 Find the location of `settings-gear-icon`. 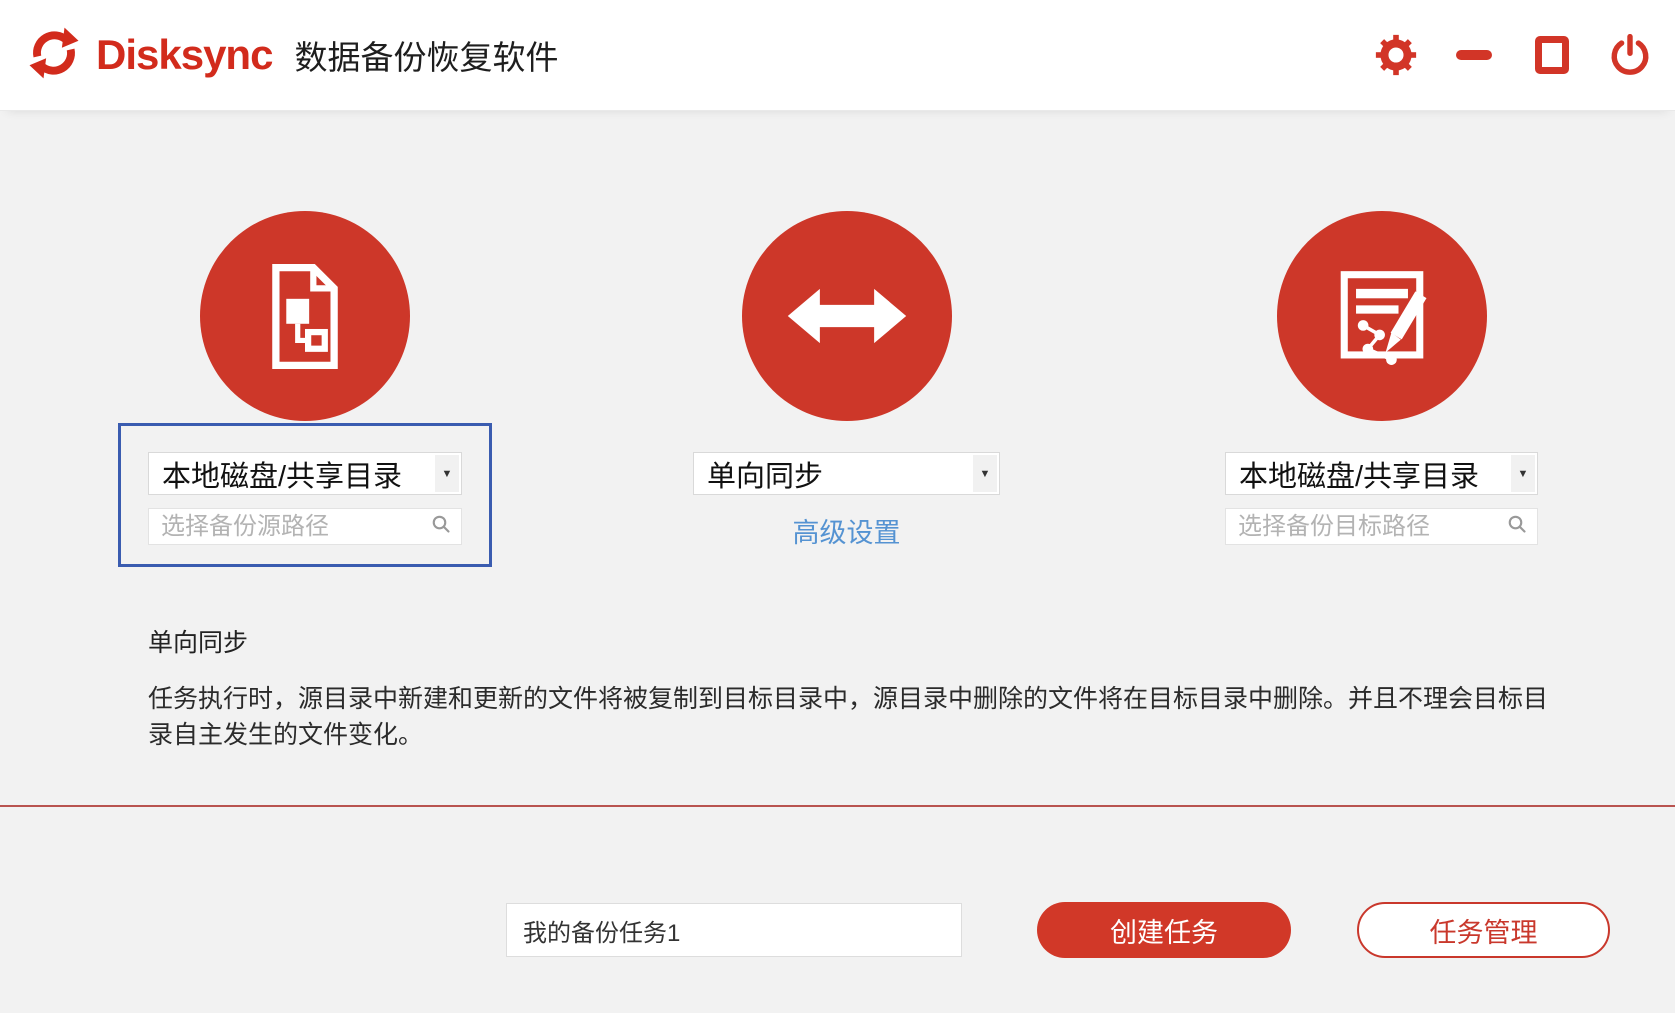

settings-gear-icon is located at coordinates (1396, 55).